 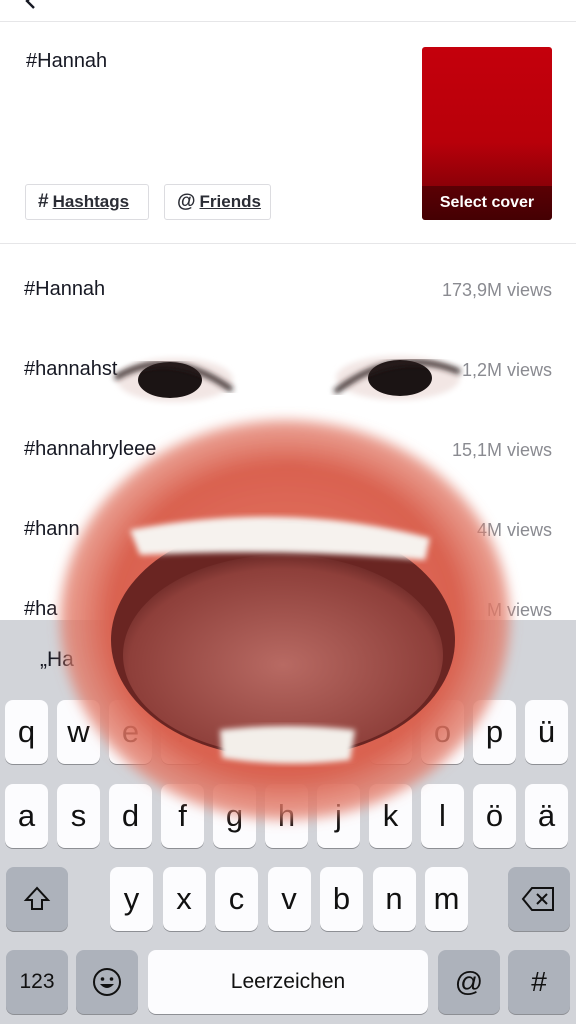 I want to click on space-key: Leerzeichen, so click(x=288, y=982).